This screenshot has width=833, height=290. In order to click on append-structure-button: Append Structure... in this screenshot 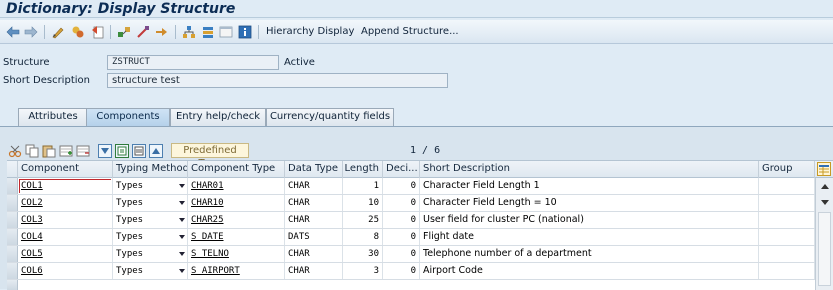, I will do `click(410, 31)`.